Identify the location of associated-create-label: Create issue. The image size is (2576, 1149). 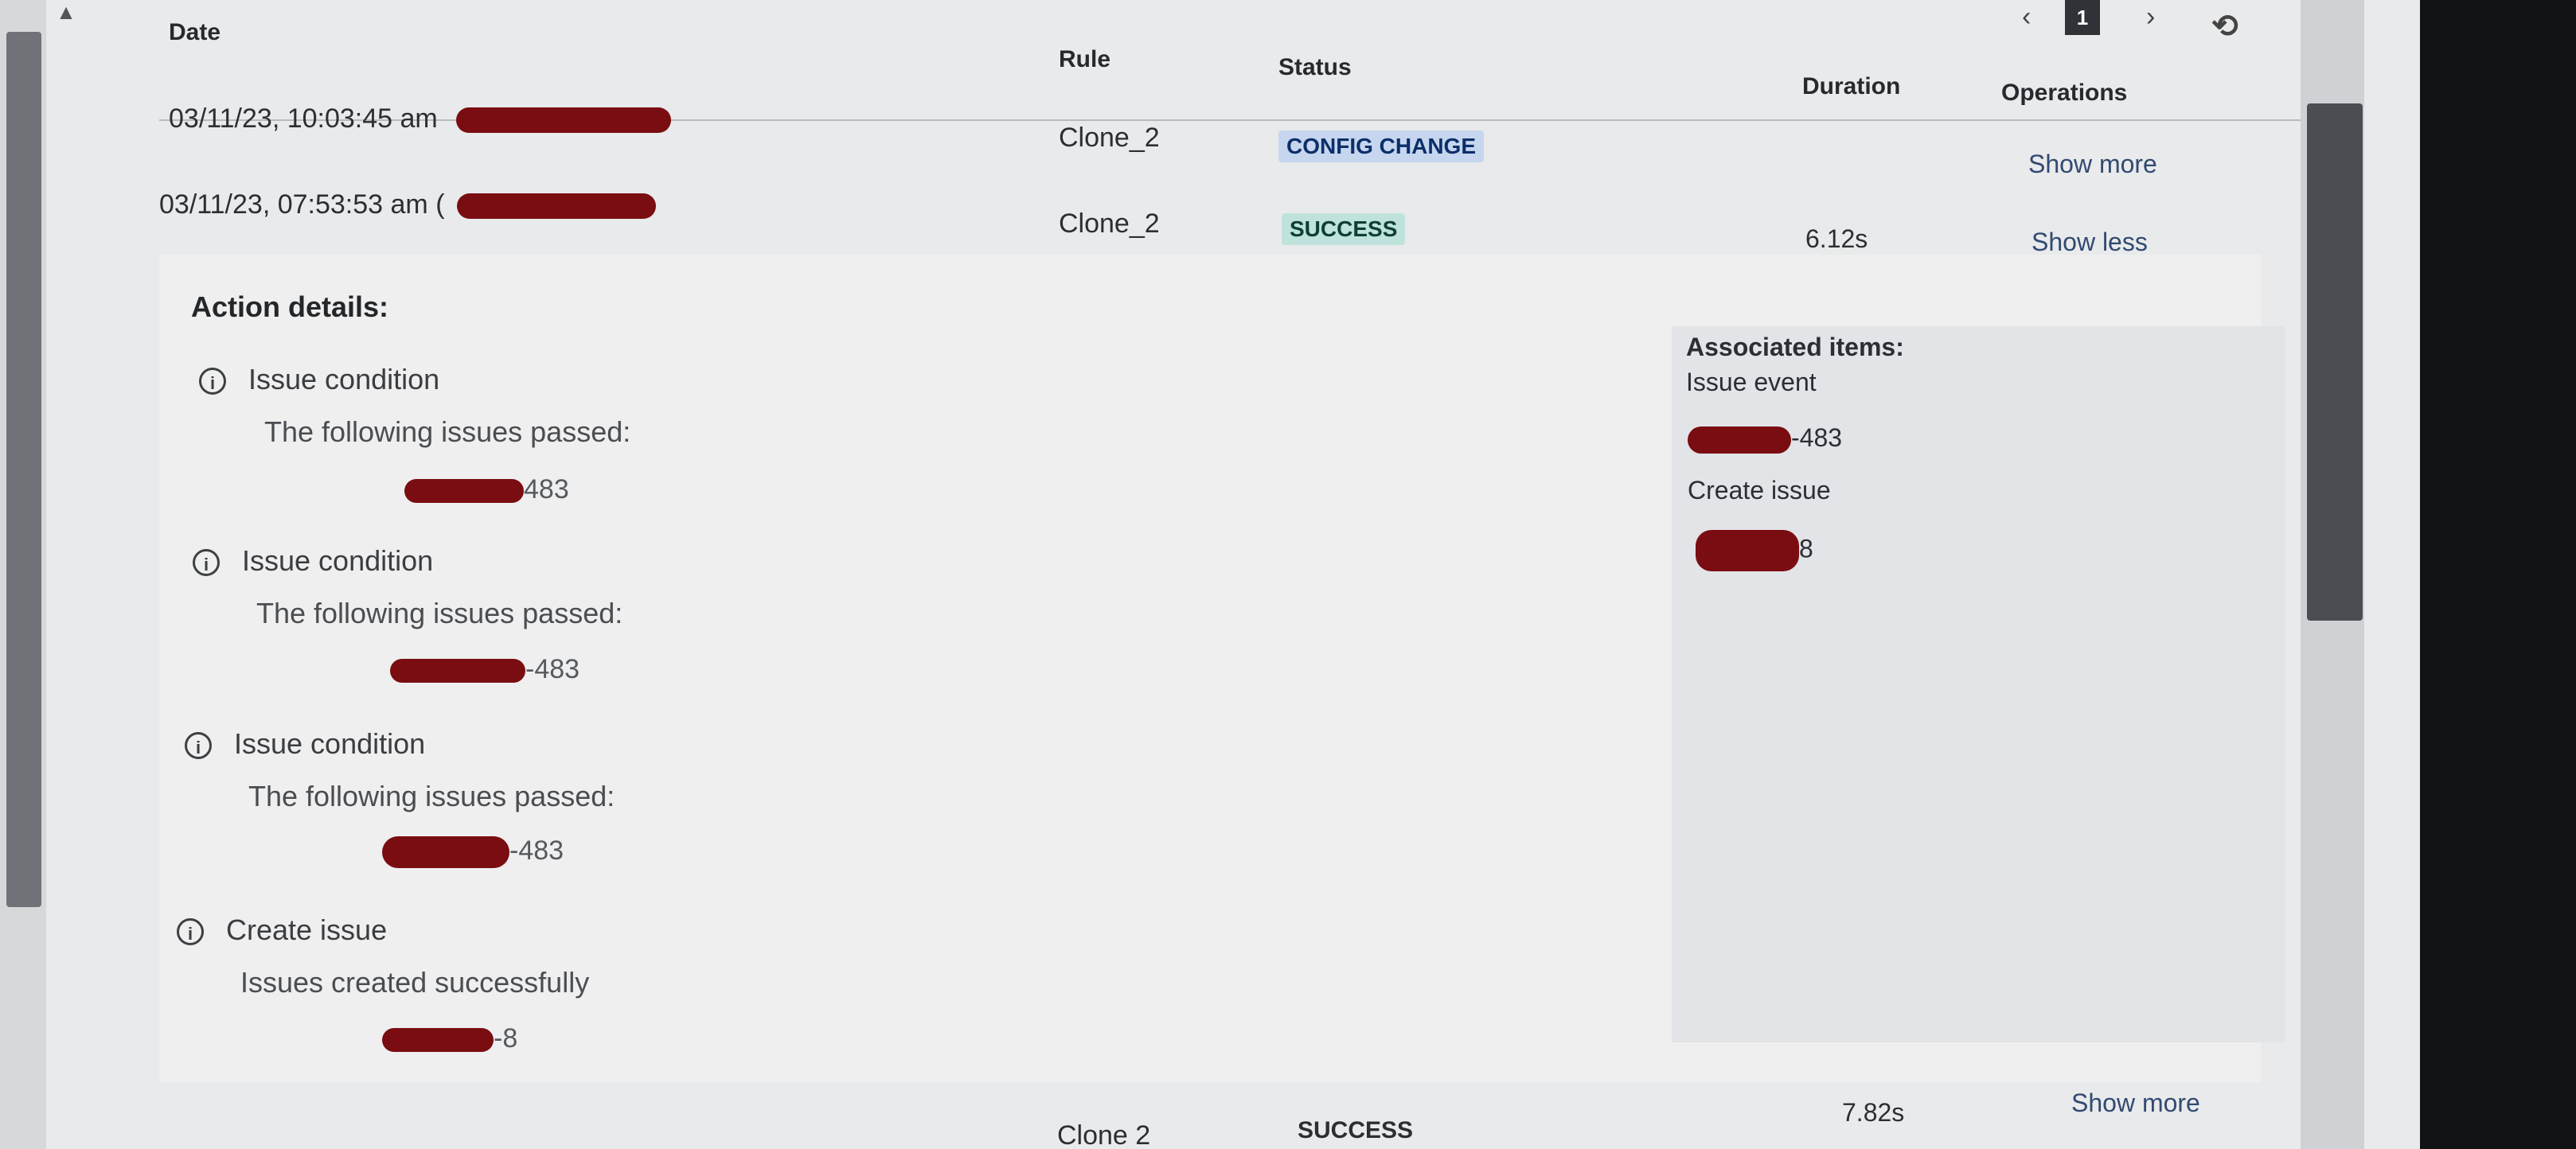
(1759, 490).